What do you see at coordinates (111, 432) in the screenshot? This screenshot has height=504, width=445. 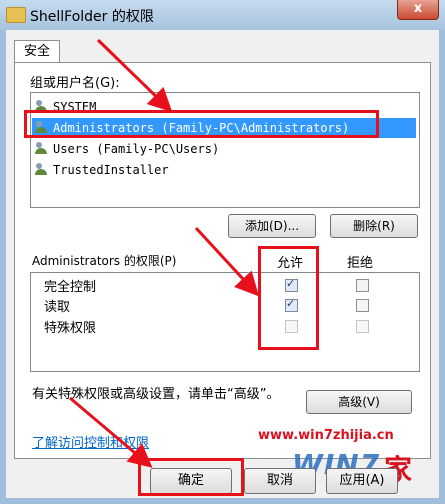 I see `arrow-to-ok` at bounding box center [111, 432].